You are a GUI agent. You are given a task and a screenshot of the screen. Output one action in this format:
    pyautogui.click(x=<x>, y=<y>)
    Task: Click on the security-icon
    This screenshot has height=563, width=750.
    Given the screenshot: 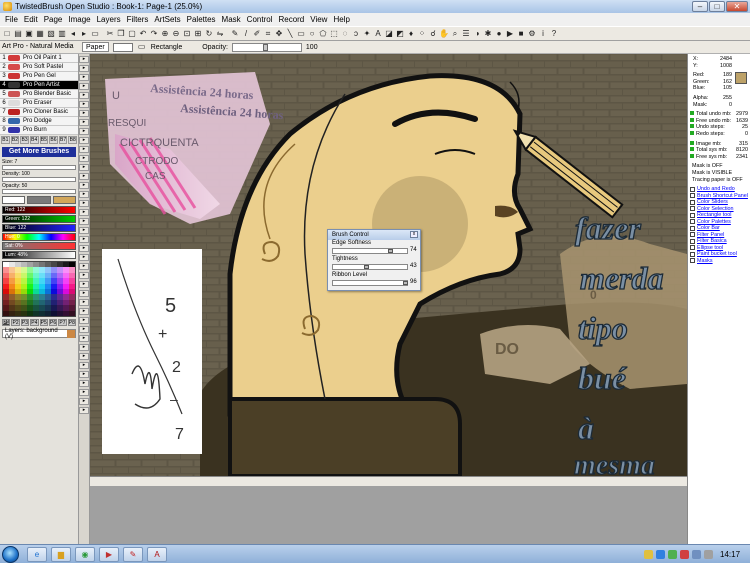 What is the action you would take?
    pyautogui.click(x=672, y=554)
    